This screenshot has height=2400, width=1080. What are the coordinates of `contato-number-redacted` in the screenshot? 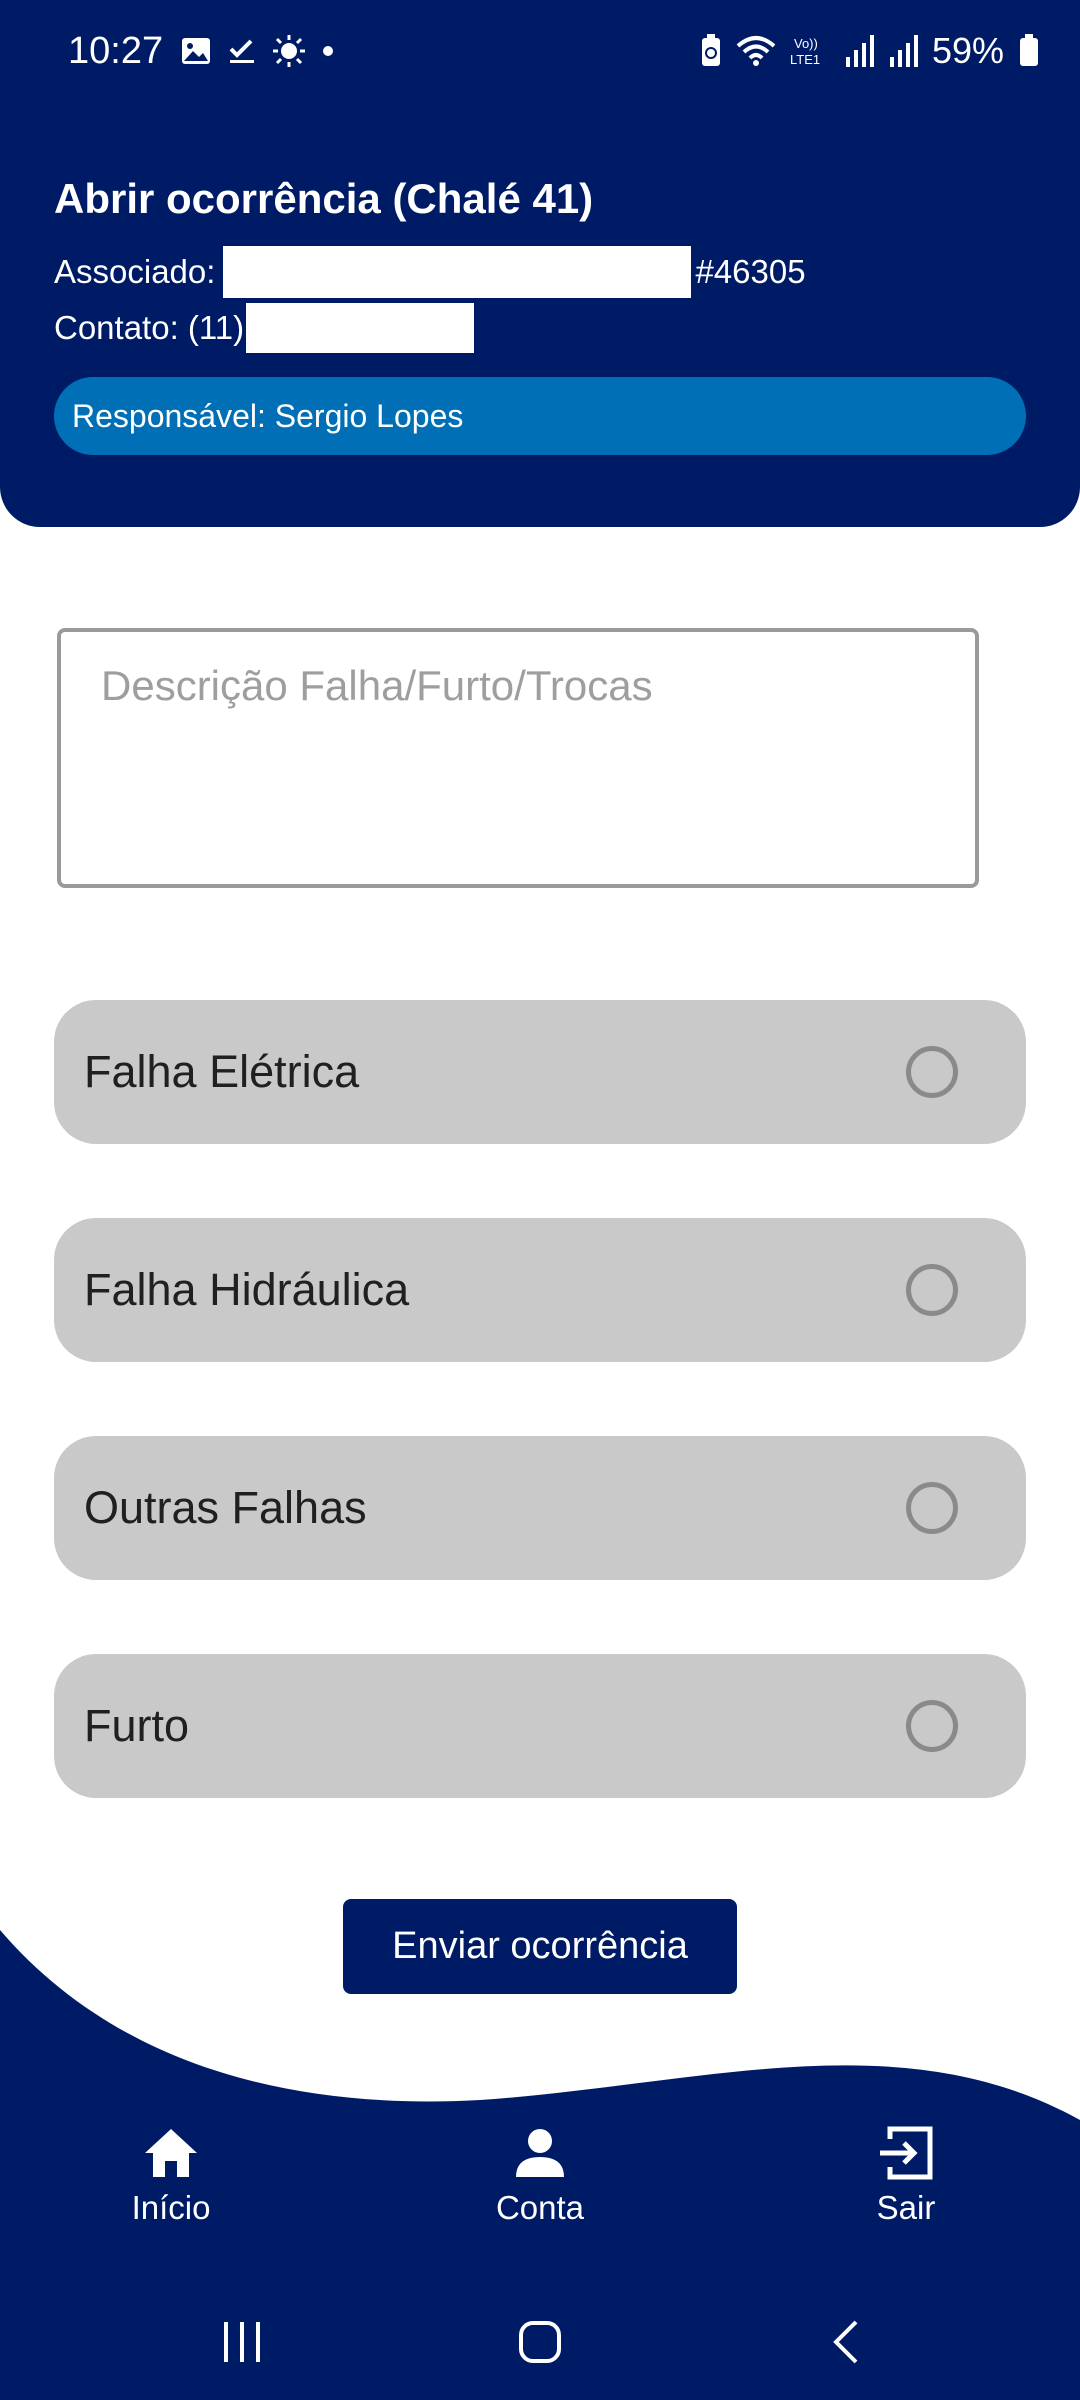 It's located at (360, 328).